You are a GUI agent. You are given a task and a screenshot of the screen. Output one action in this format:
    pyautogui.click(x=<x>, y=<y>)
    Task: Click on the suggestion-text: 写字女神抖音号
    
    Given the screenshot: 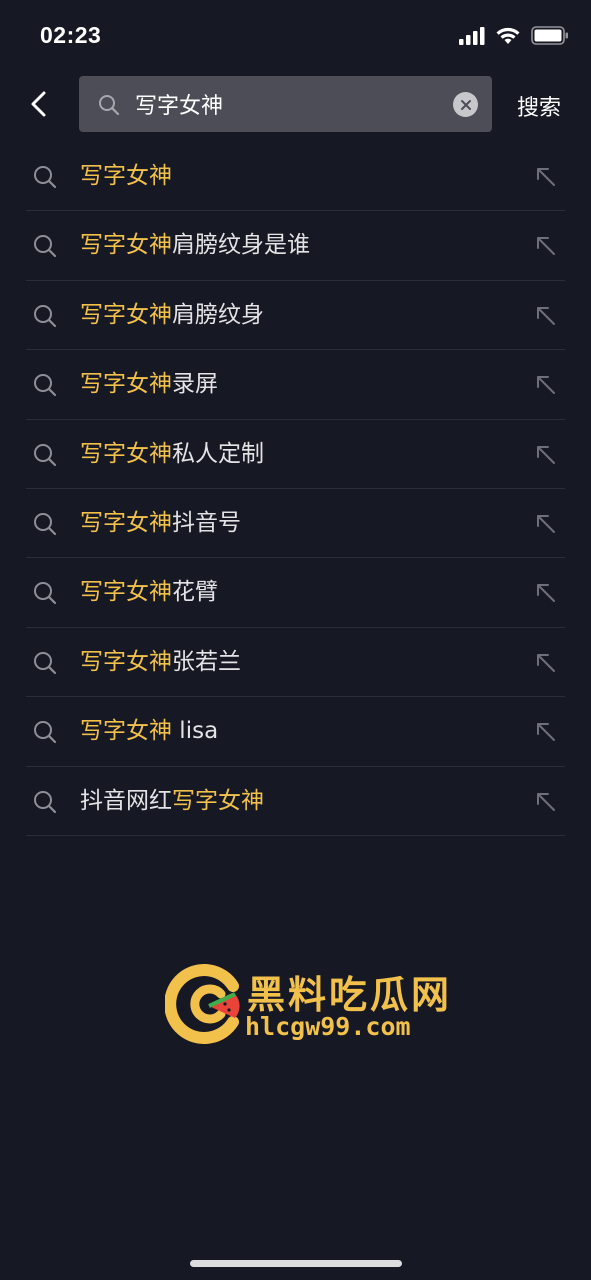 What is the action you would take?
    pyautogui.click(x=160, y=523)
    